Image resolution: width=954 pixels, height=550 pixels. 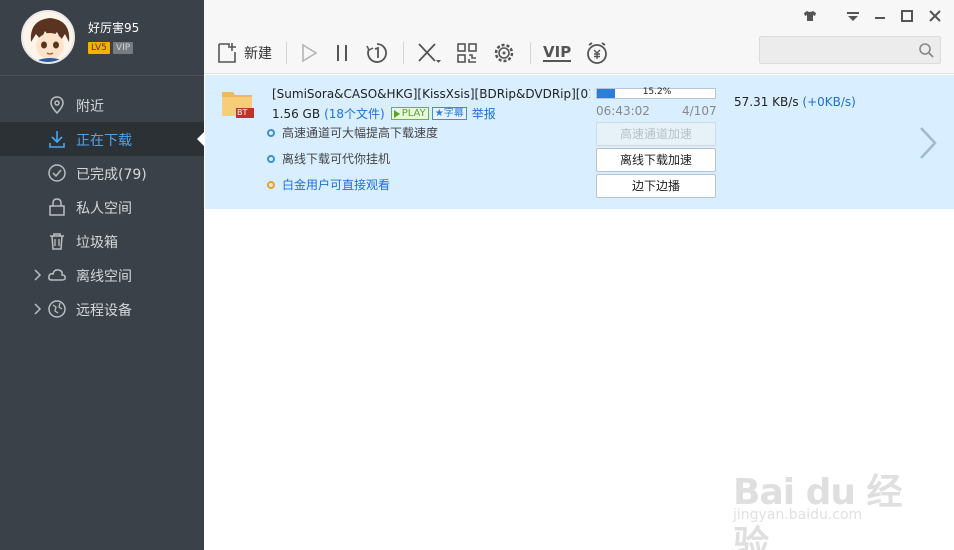 I want to click on subtitle-button: ★字幕, so click(x=449, y=113).